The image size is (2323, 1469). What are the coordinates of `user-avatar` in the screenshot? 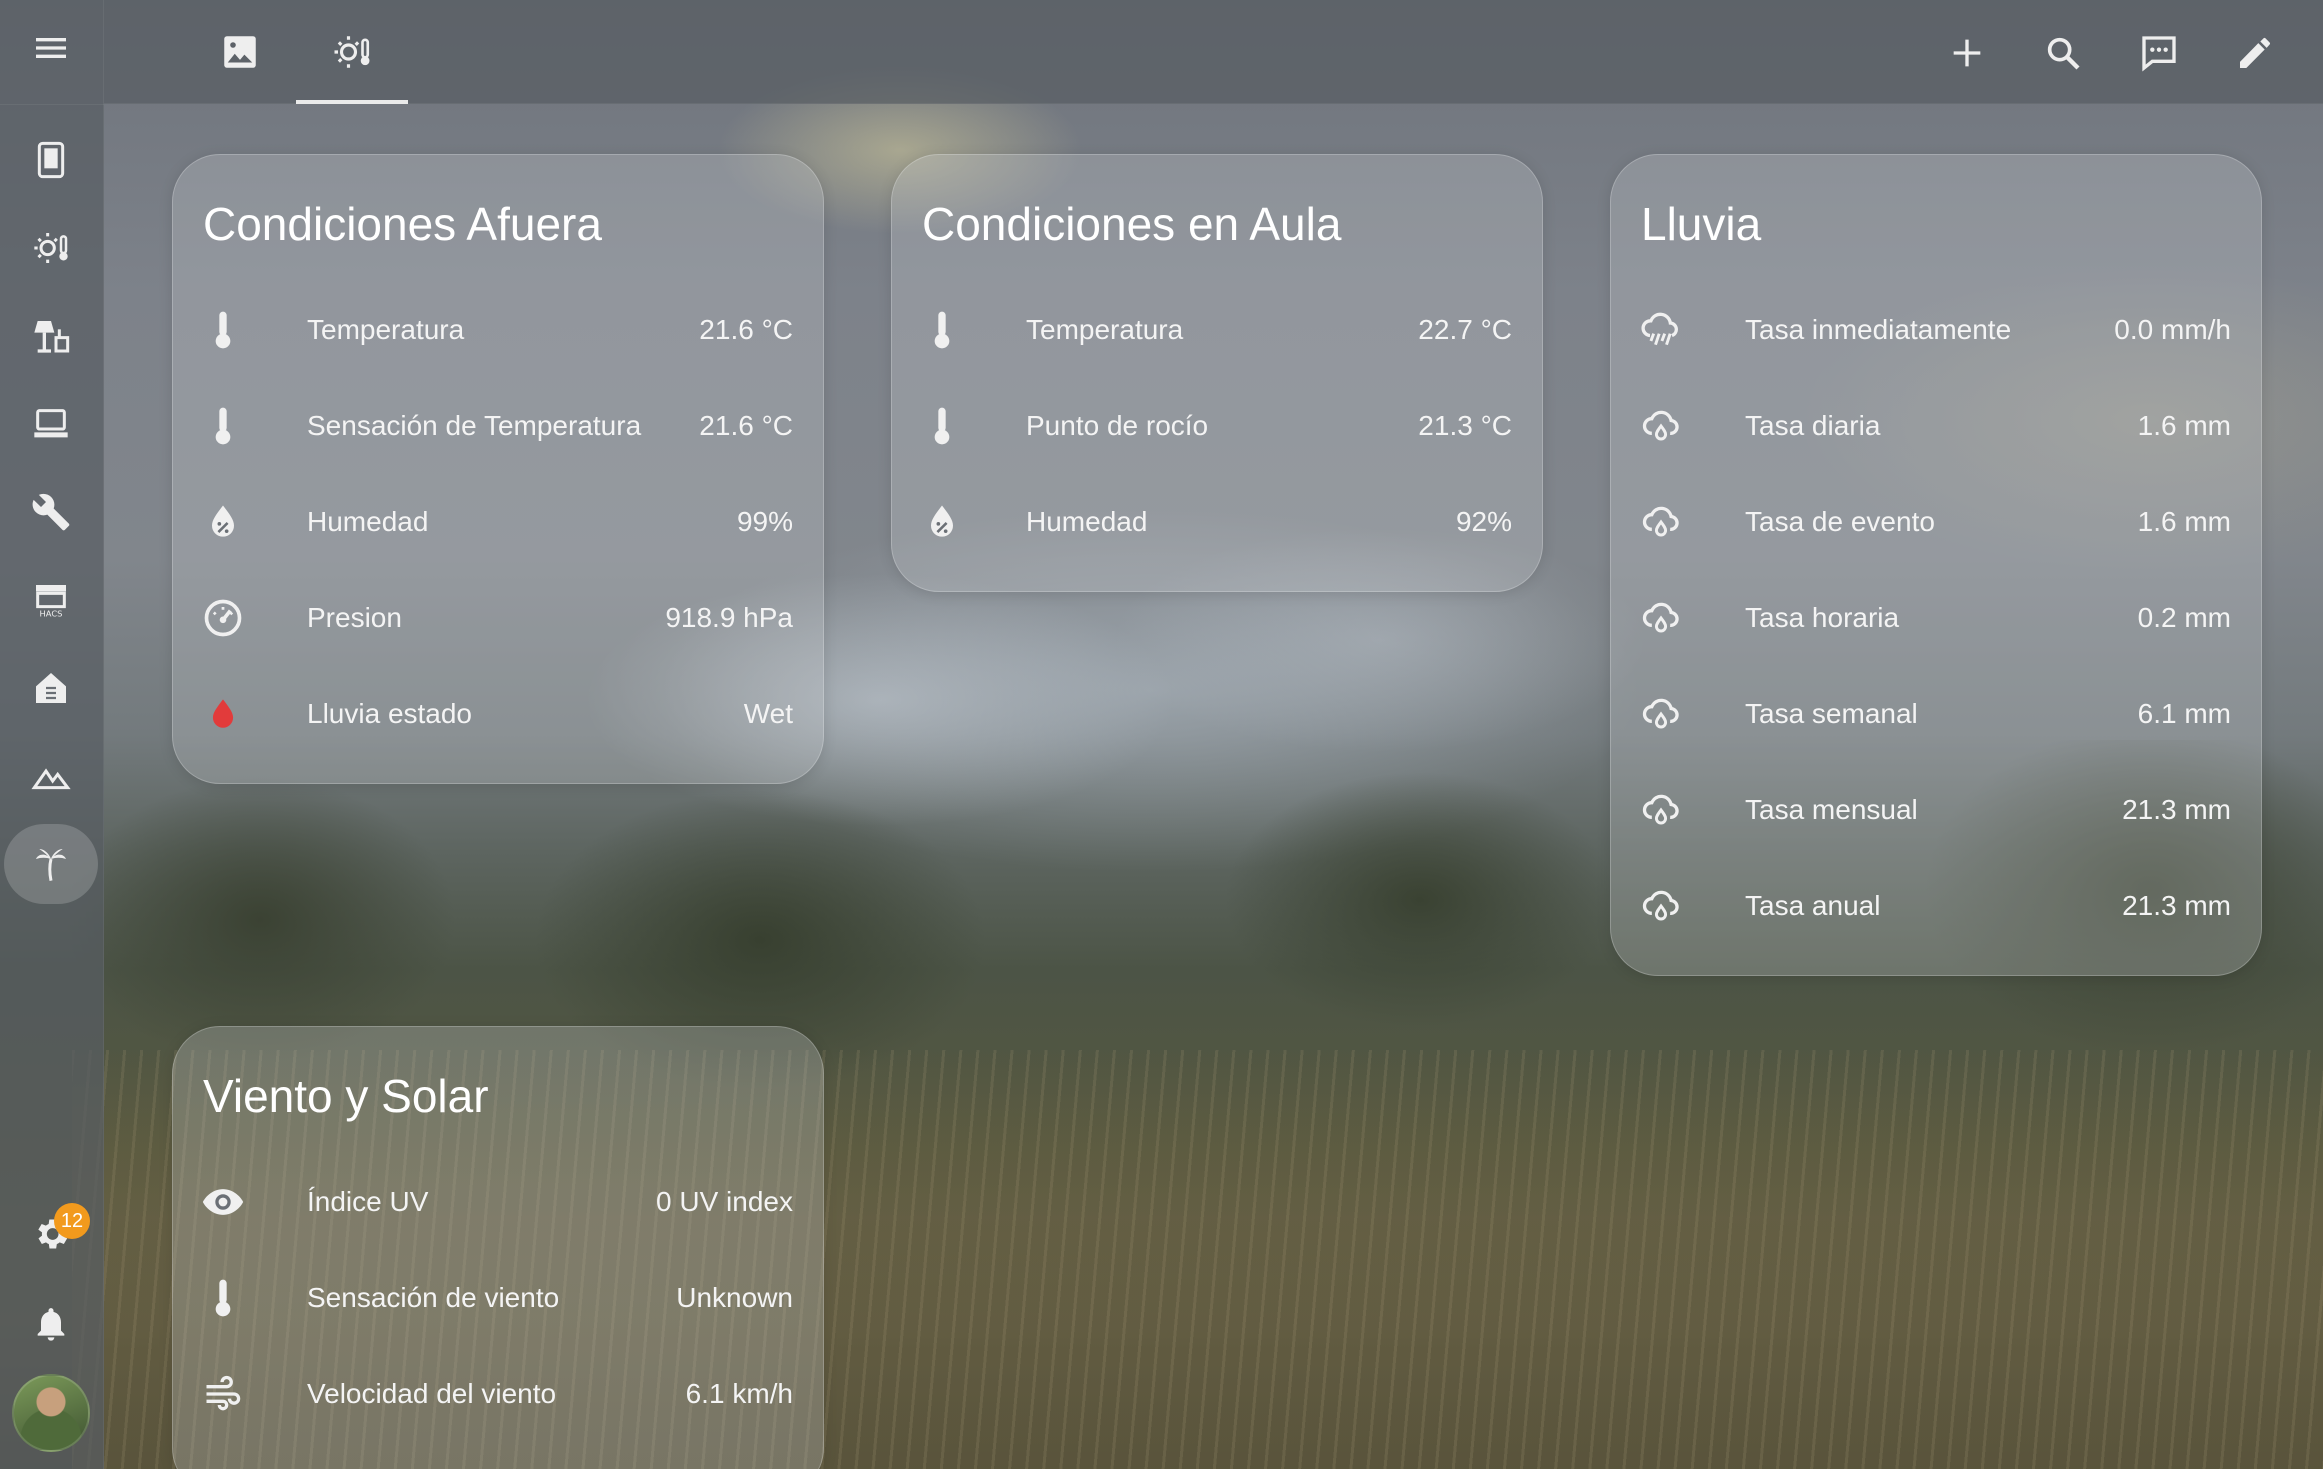 It's located at (51, 1413).